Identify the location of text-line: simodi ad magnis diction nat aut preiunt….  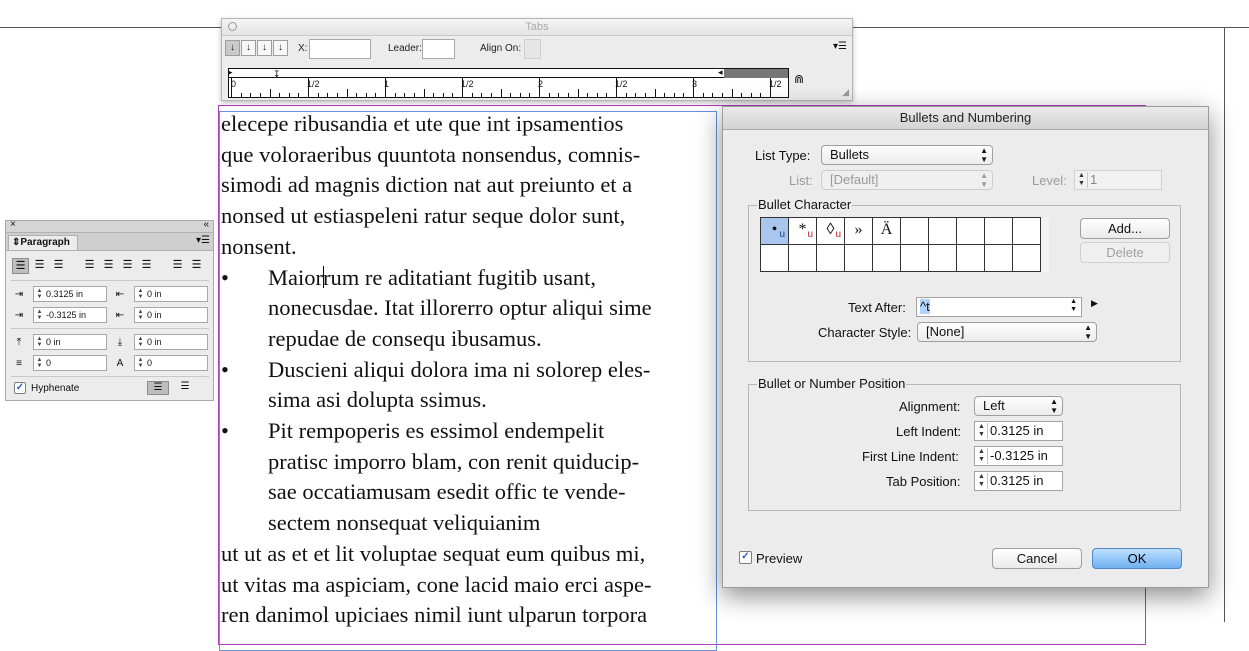
(427, 185).